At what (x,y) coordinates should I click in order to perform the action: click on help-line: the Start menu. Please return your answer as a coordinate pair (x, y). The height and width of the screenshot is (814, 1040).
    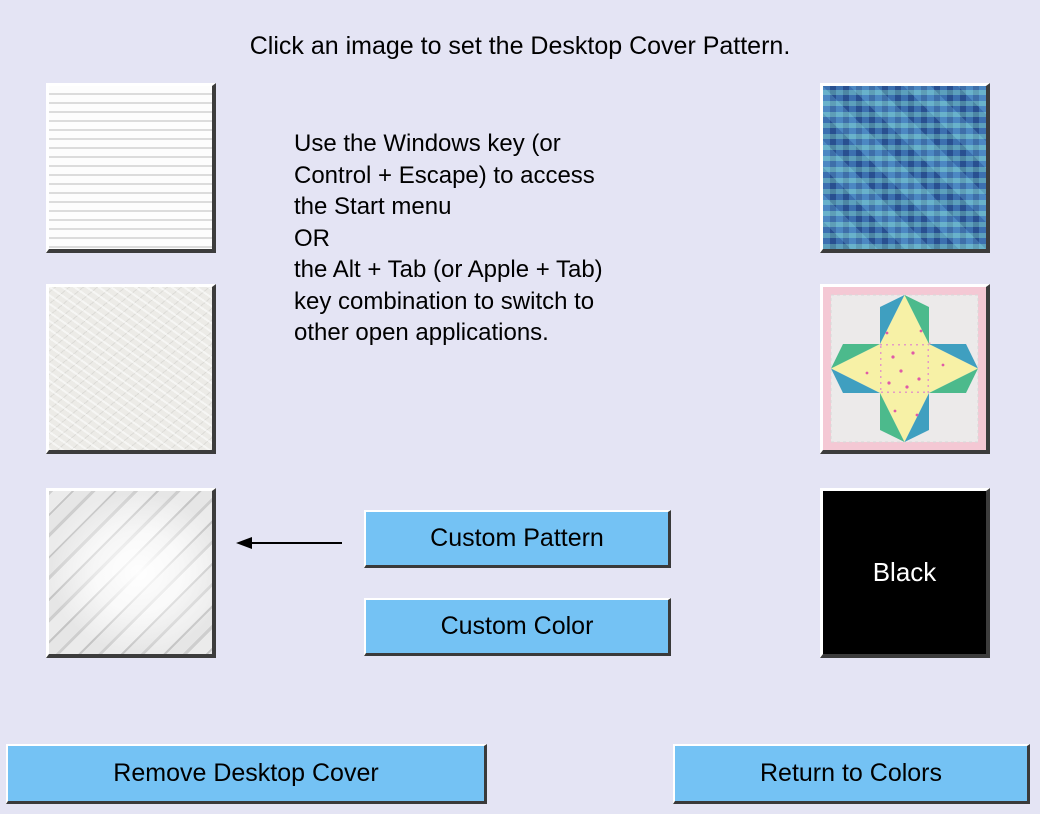
    Looking at the image, I should click on (373, 206).